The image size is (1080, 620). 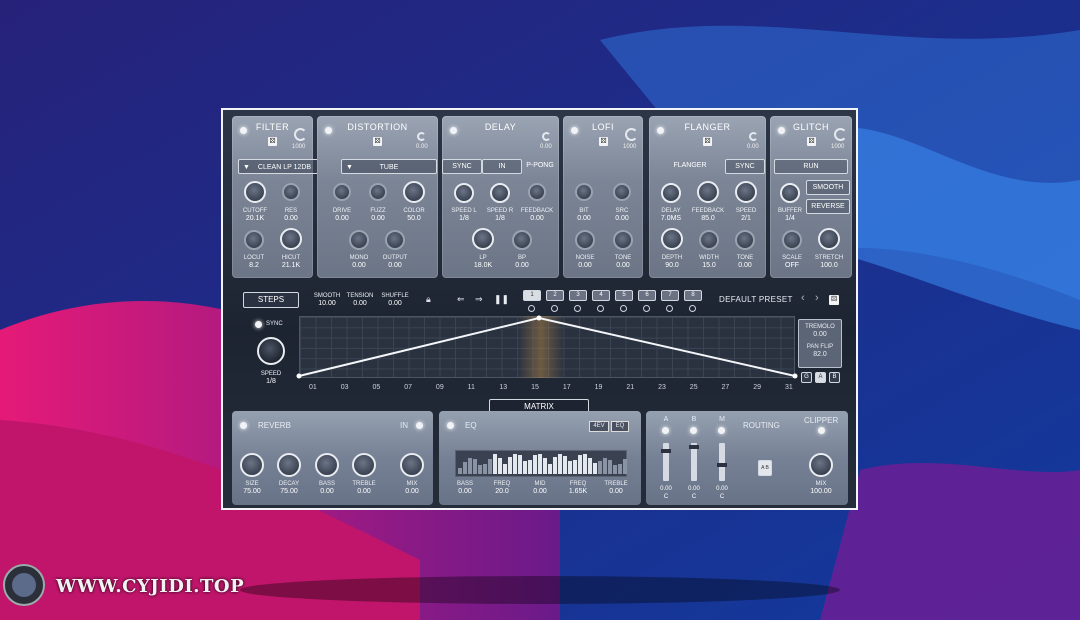 I want to click on reverb-knob-value: 75.00, so click(x=252, y=491).